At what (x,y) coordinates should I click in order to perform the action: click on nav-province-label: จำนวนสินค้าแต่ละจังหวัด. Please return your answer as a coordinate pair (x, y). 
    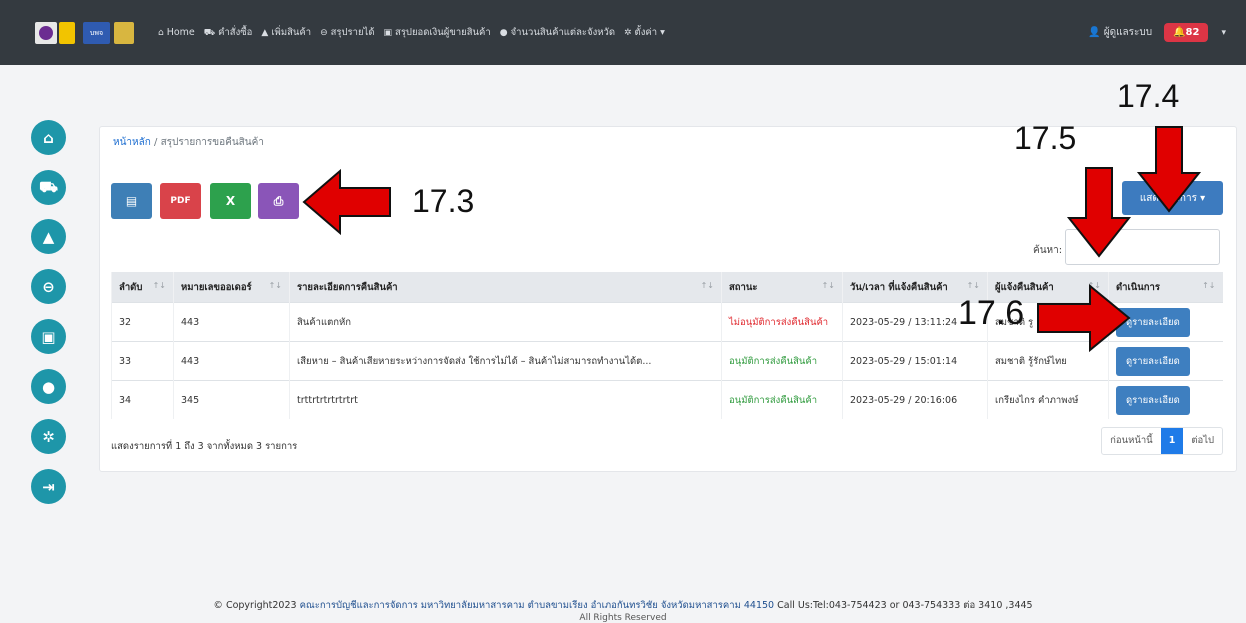
    Looking at the image, I should click on (562, 32).